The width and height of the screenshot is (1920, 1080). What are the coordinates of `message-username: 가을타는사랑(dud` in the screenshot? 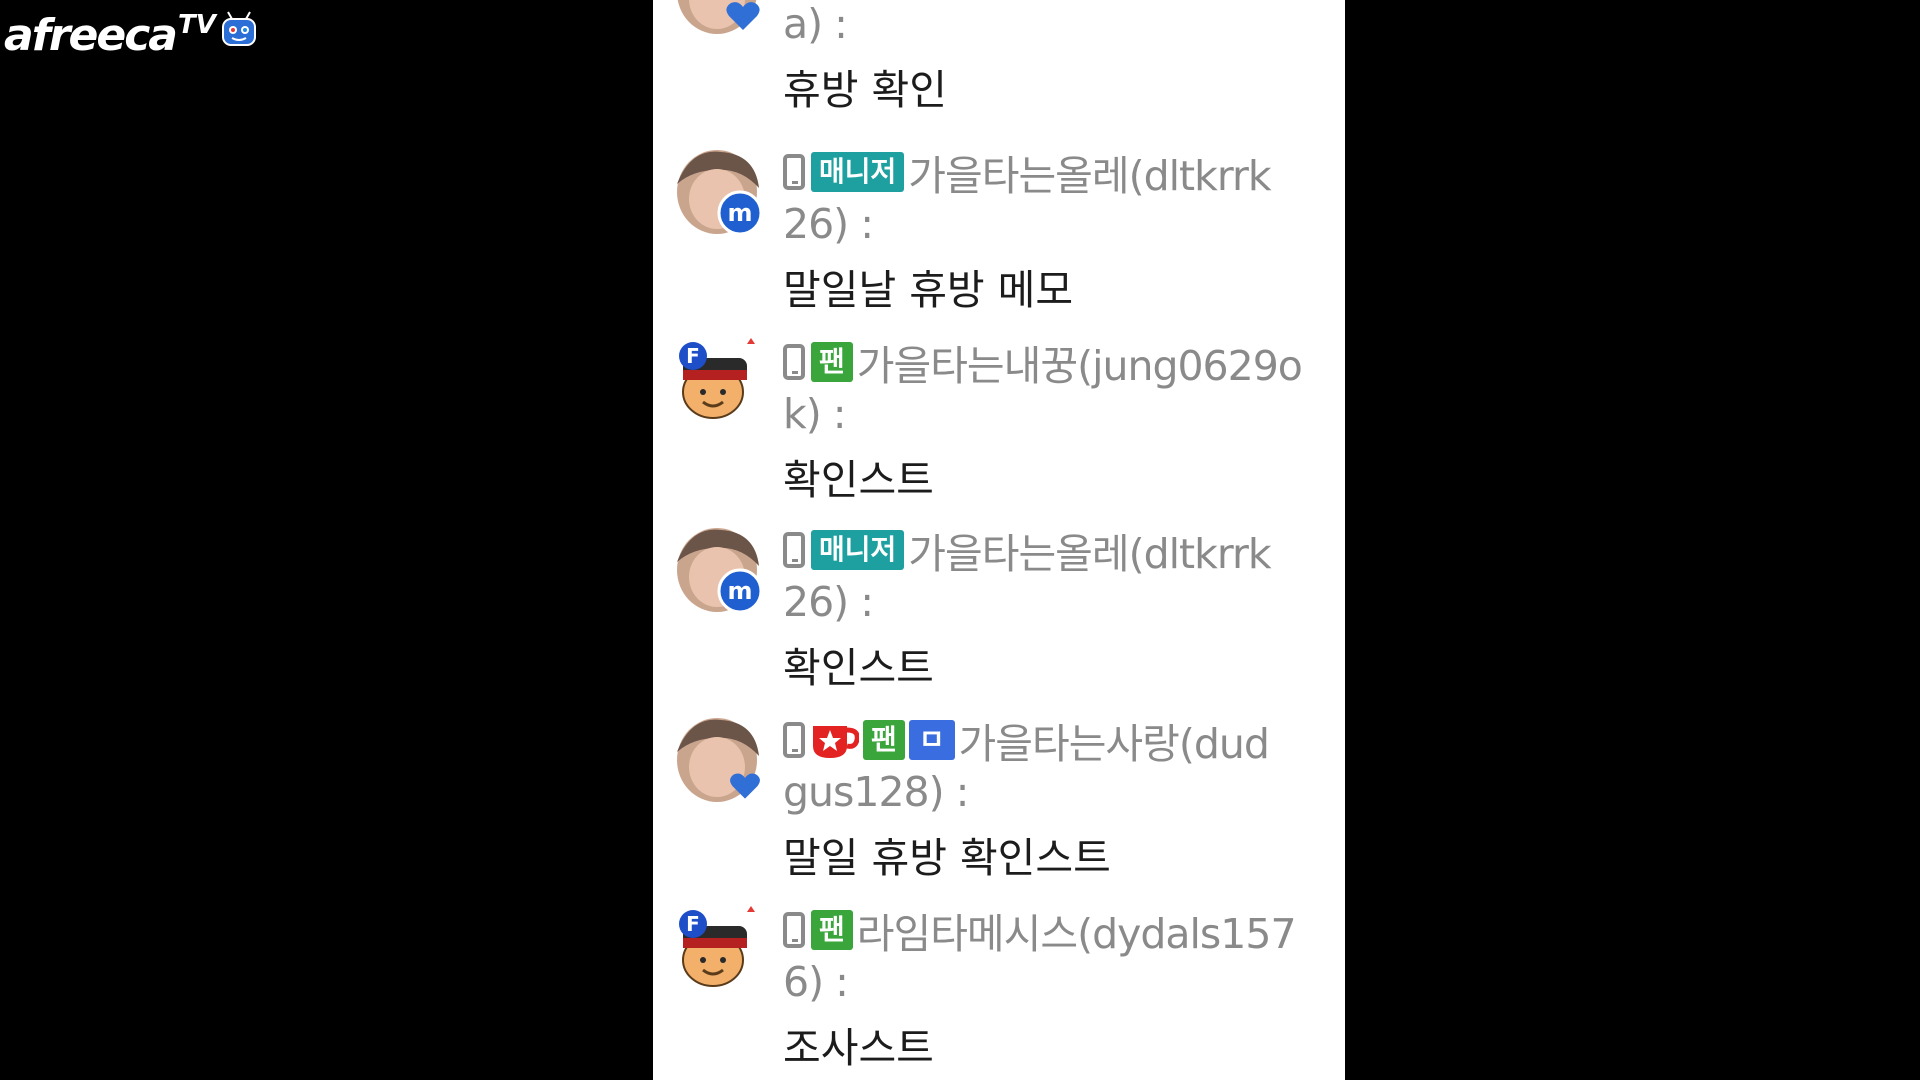 It's located at (1114, 740).